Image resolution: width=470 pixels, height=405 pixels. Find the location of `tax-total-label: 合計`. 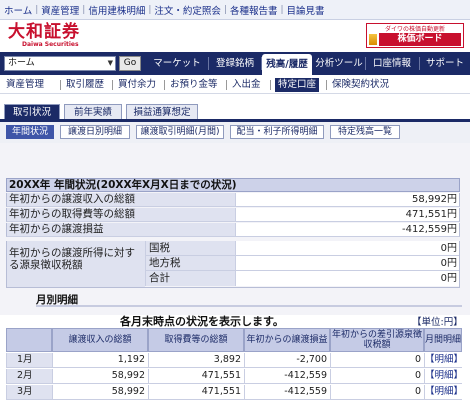

tax-total-label: 合計 is located at coordinates (190, 278).